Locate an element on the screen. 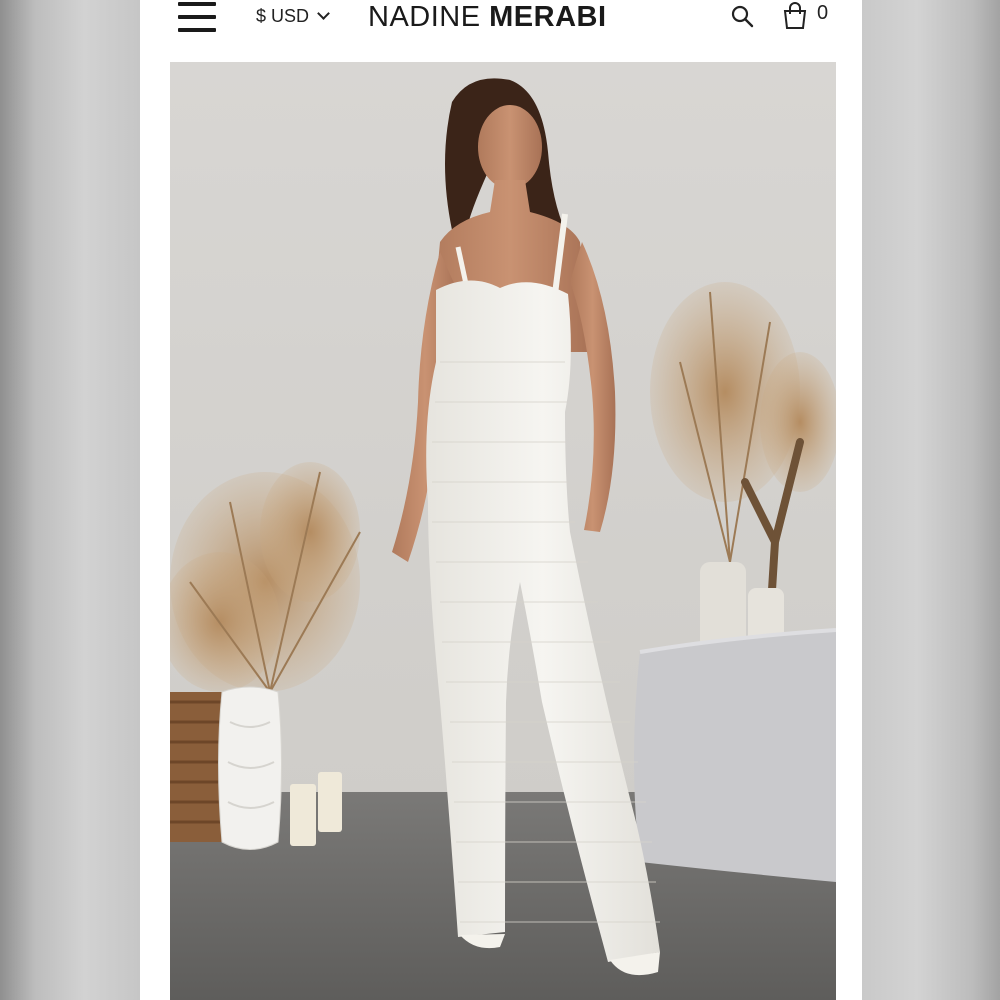  search-icon is located at coordinates (742, 16).